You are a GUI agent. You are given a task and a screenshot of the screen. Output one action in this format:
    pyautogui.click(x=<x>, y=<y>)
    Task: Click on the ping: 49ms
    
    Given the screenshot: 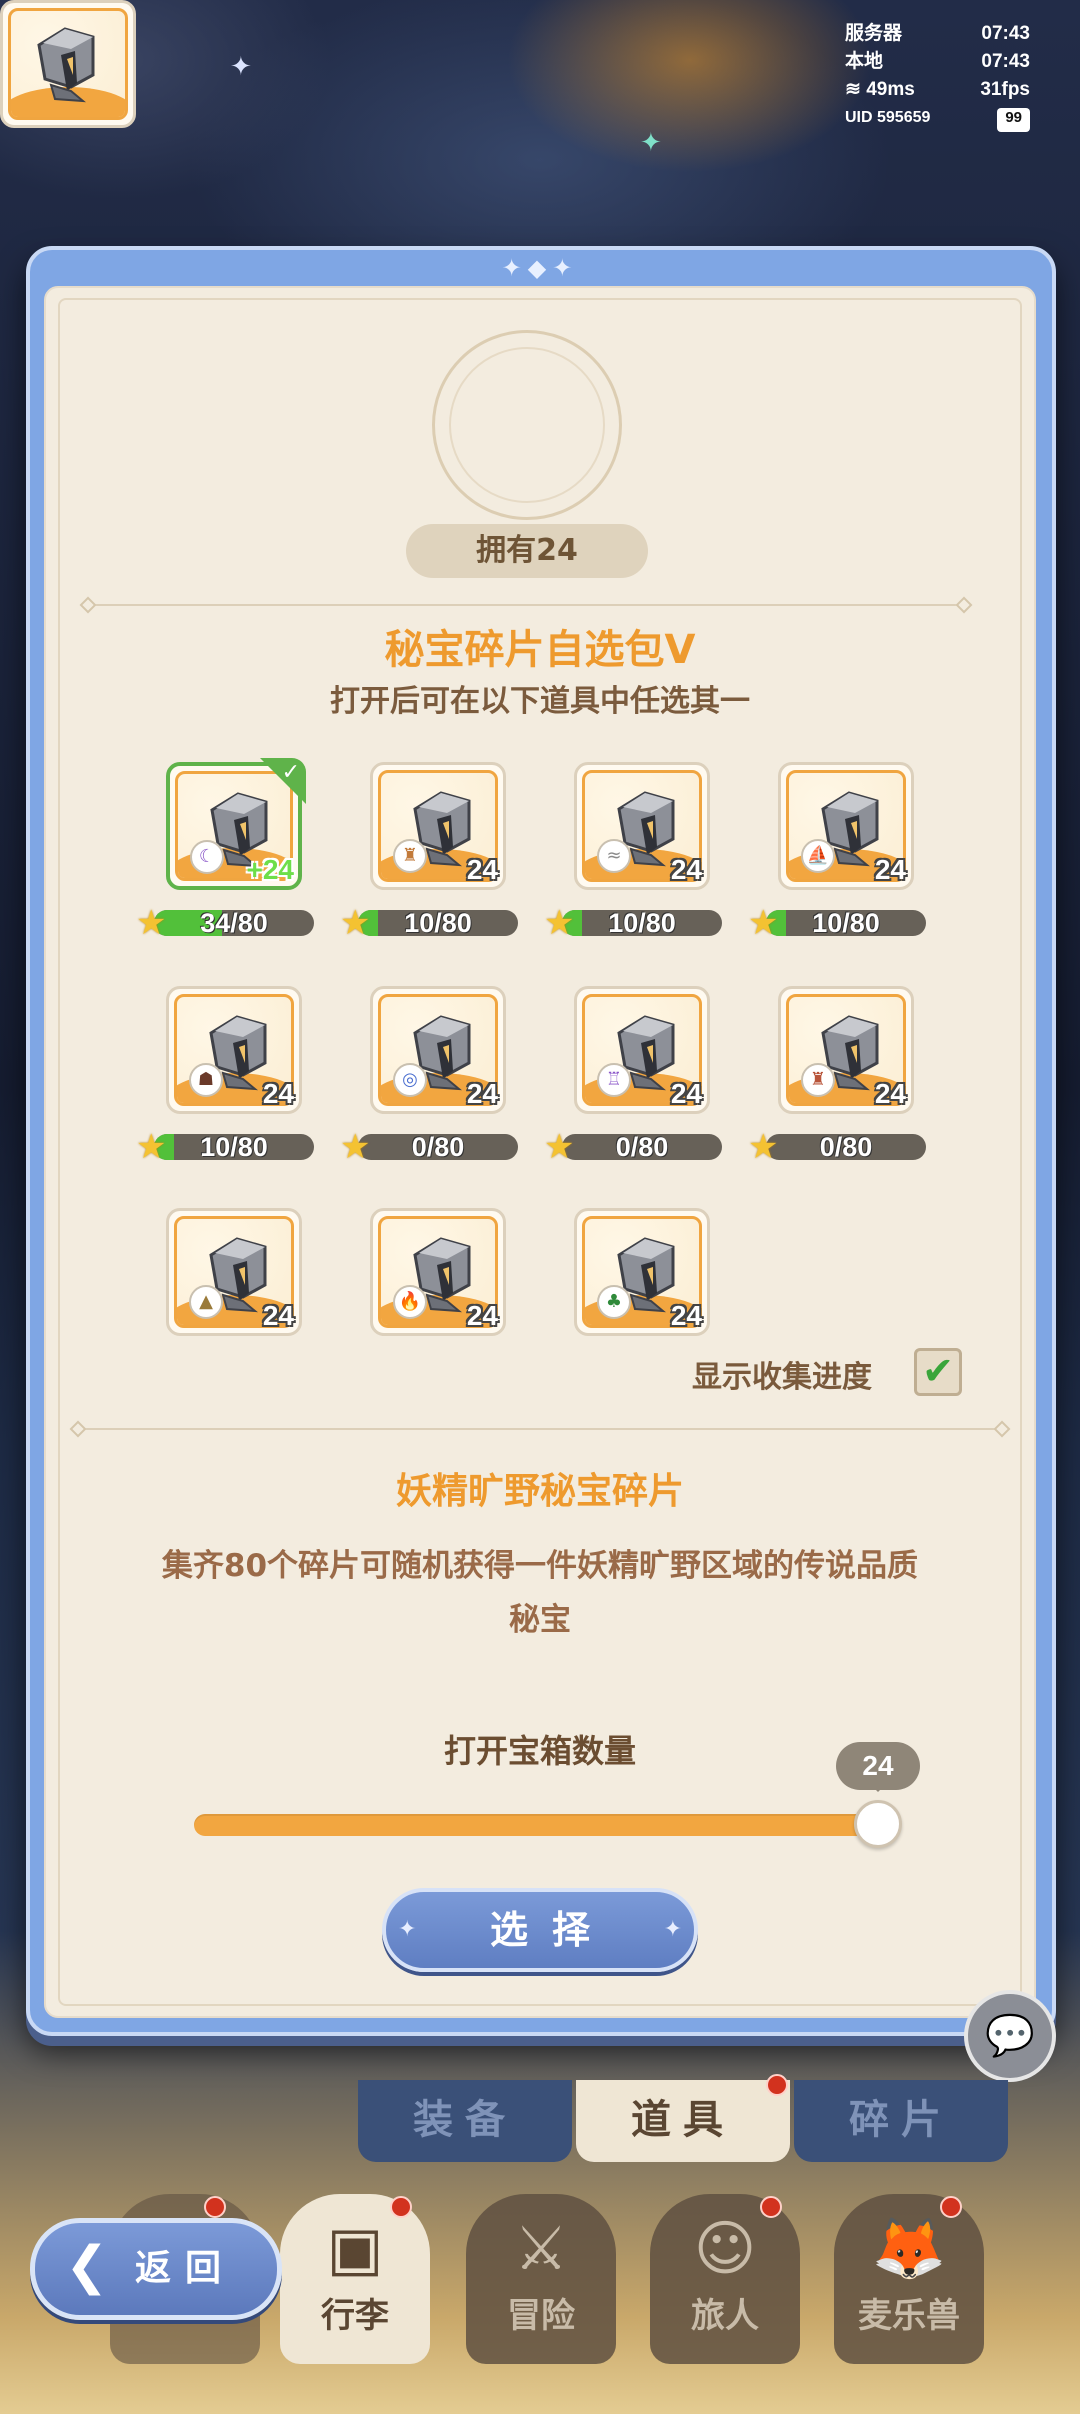 What is the action you would take?
    pyautogui.click(x=890, y=89)
    